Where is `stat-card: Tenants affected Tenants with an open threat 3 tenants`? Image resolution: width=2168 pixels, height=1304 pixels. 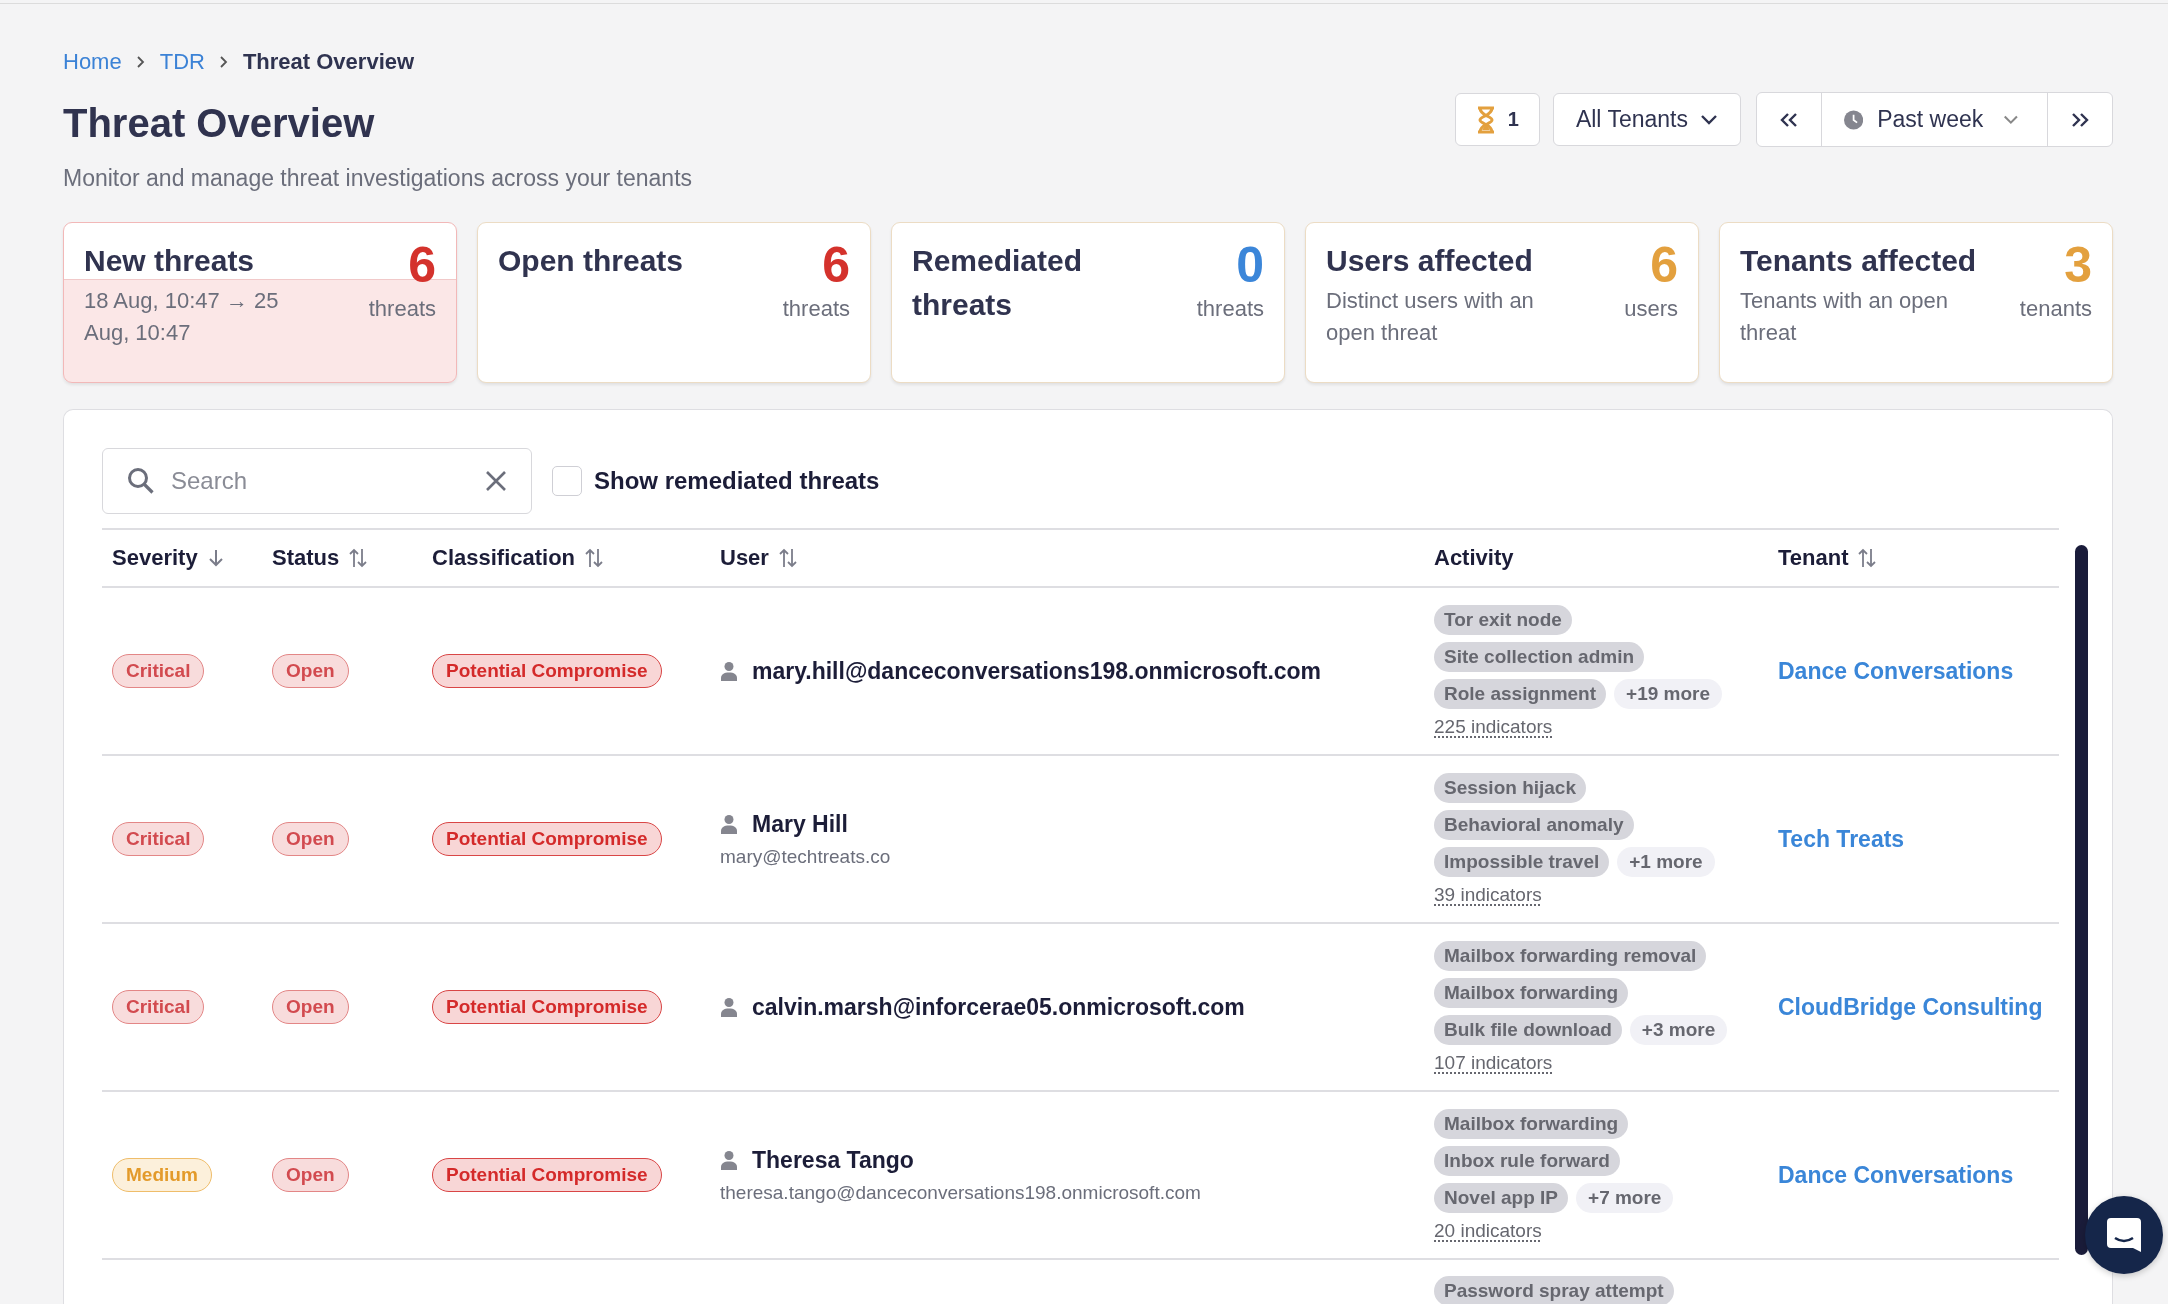 stat-card: Tenants affected Tenants with an open threat 3 tenants is located at coordinates (1916, 302).